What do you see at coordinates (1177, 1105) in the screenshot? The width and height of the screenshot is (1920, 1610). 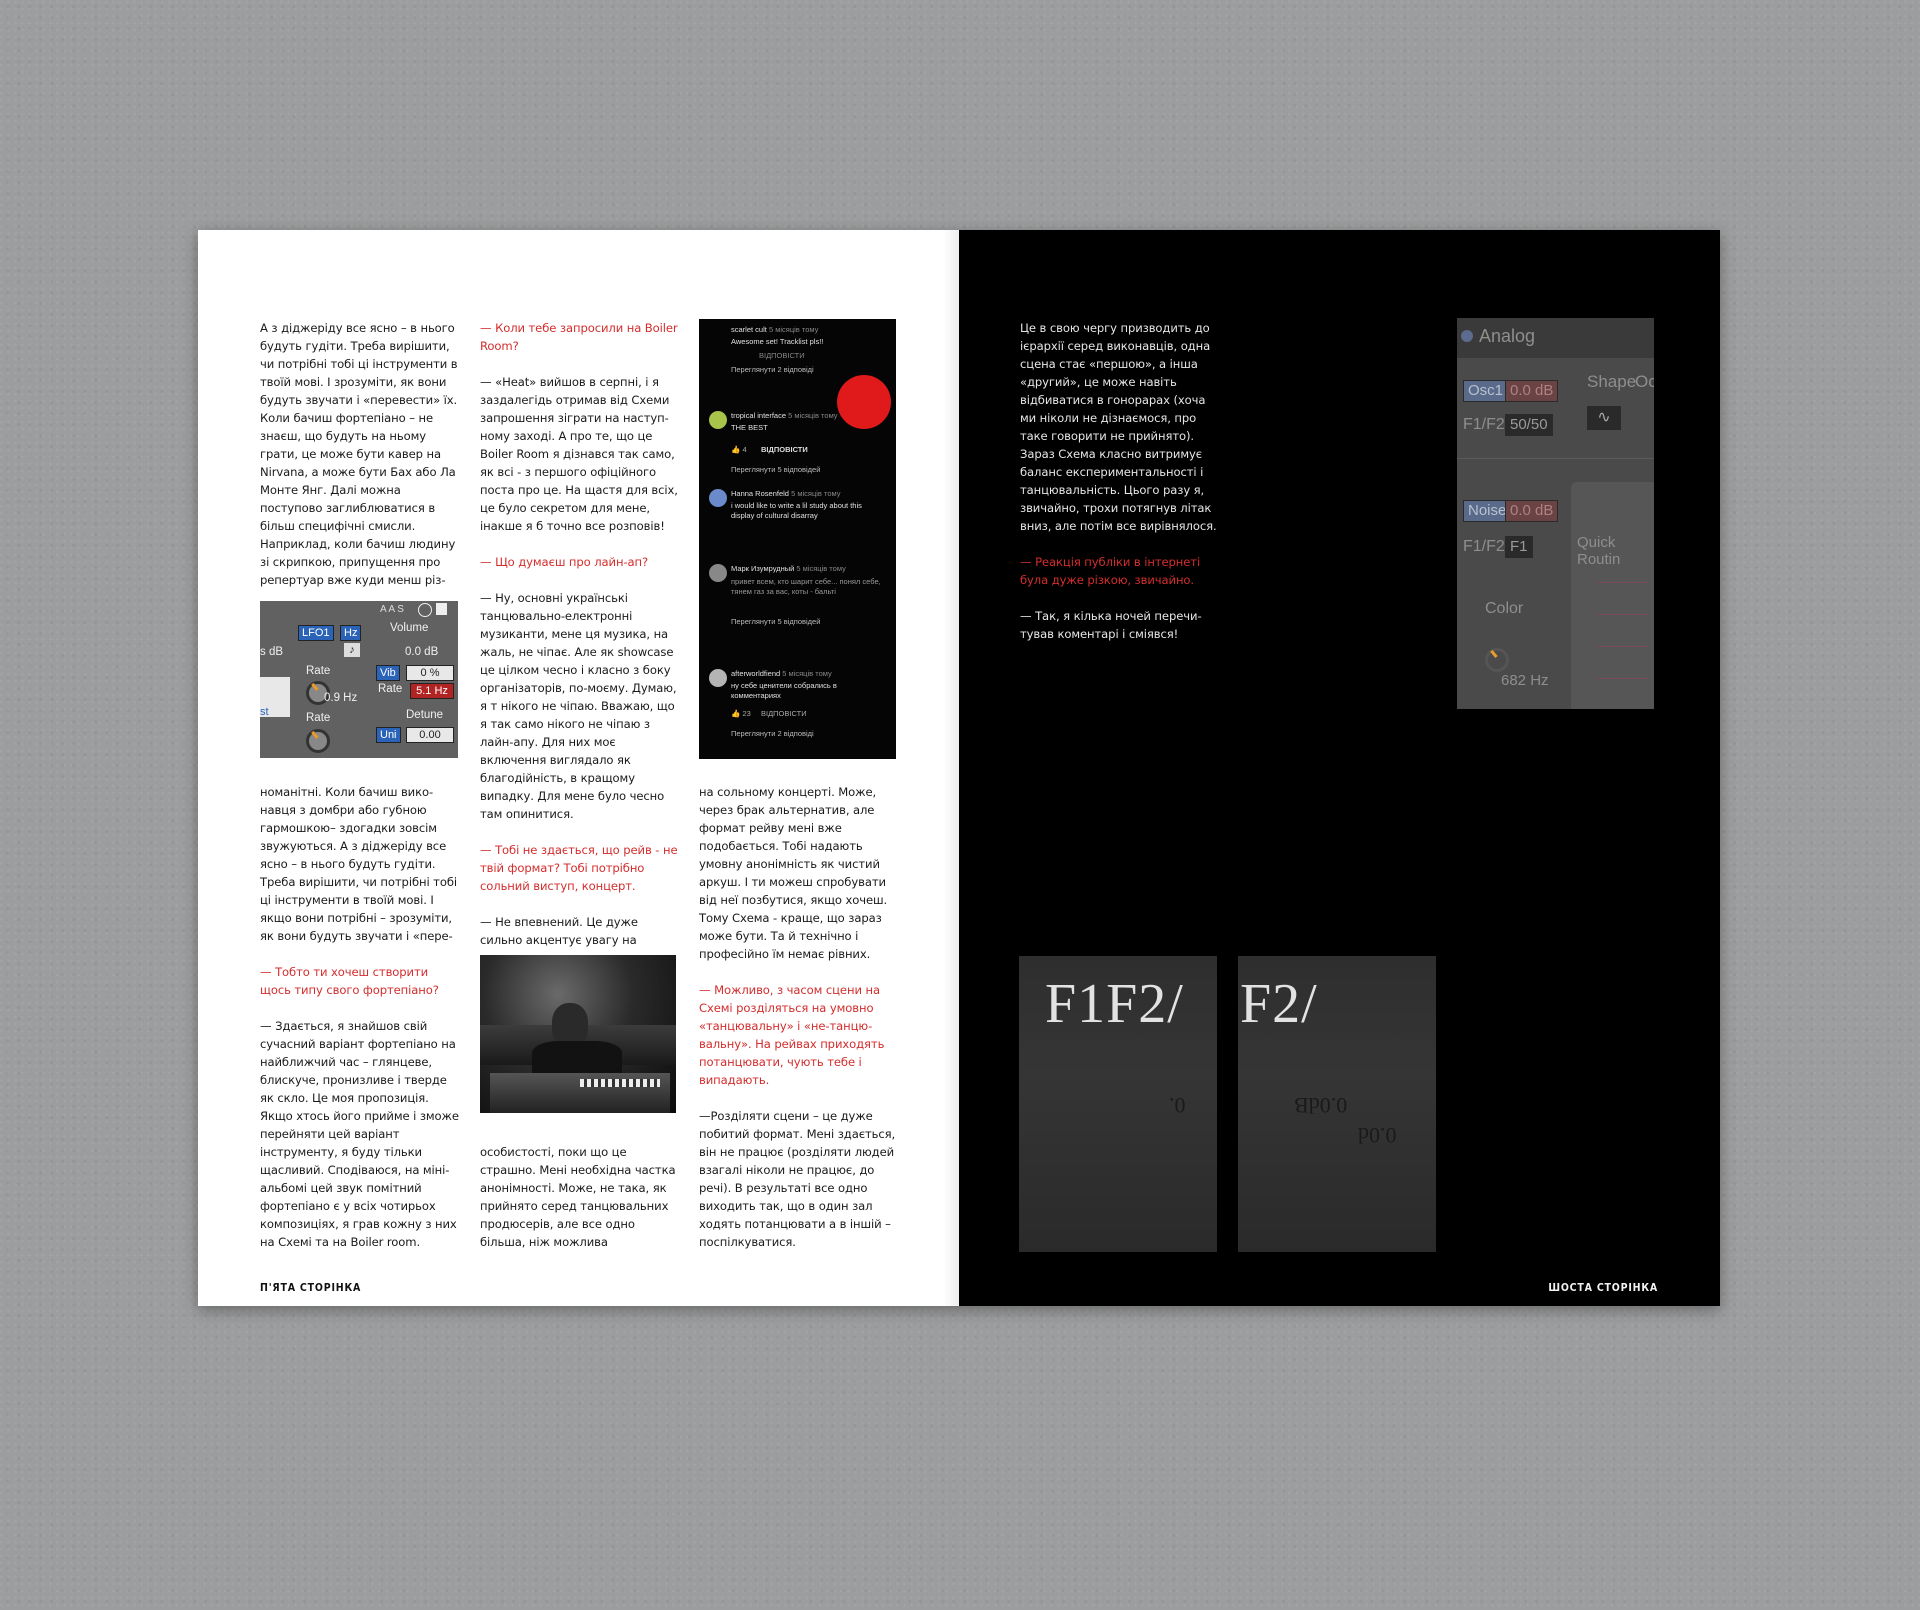 I see `f-image-mirrored-text: 0.` at bounding box center [1177, 1105].